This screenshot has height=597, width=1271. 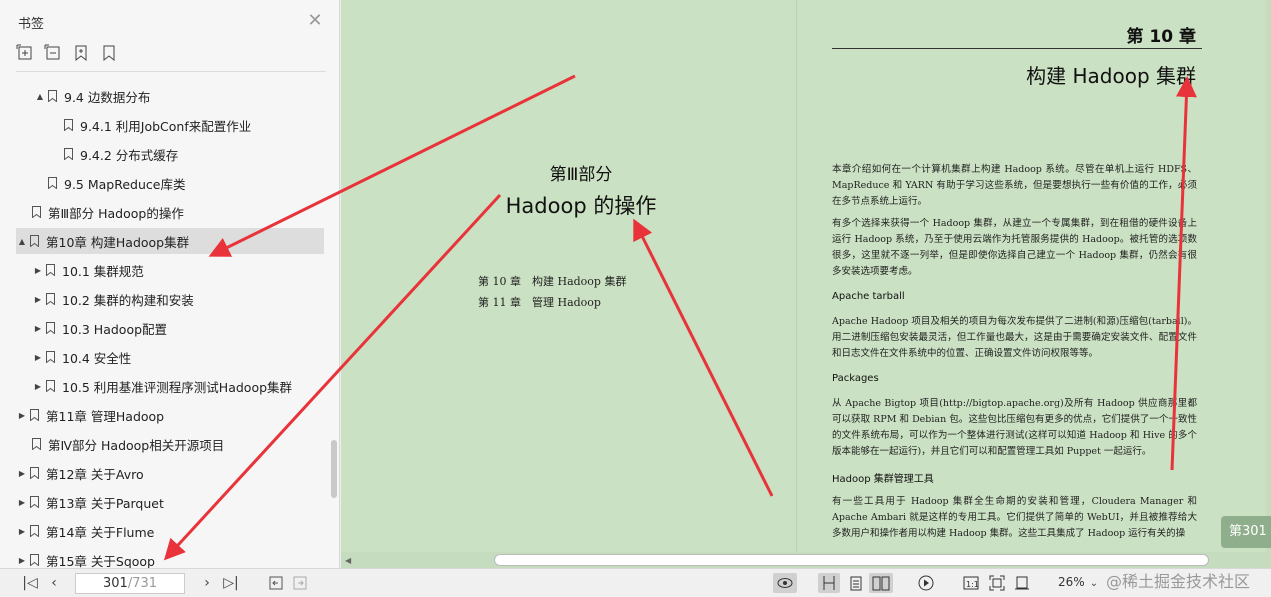 I want to click on toc-item: ▶ 第14章 关于Flume, so click(x=85, y=531).